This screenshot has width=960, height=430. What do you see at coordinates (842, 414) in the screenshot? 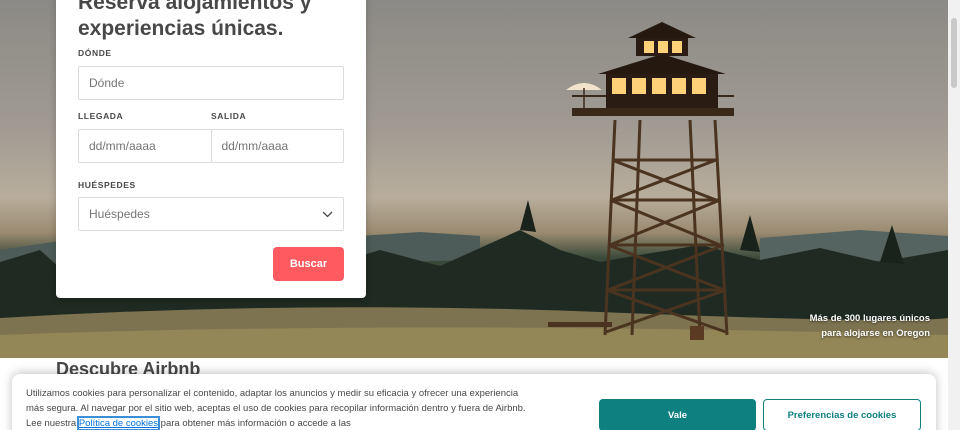
I see `cookie-preferences-button: Preferencias de cookies` at bounding box center [842, 414].